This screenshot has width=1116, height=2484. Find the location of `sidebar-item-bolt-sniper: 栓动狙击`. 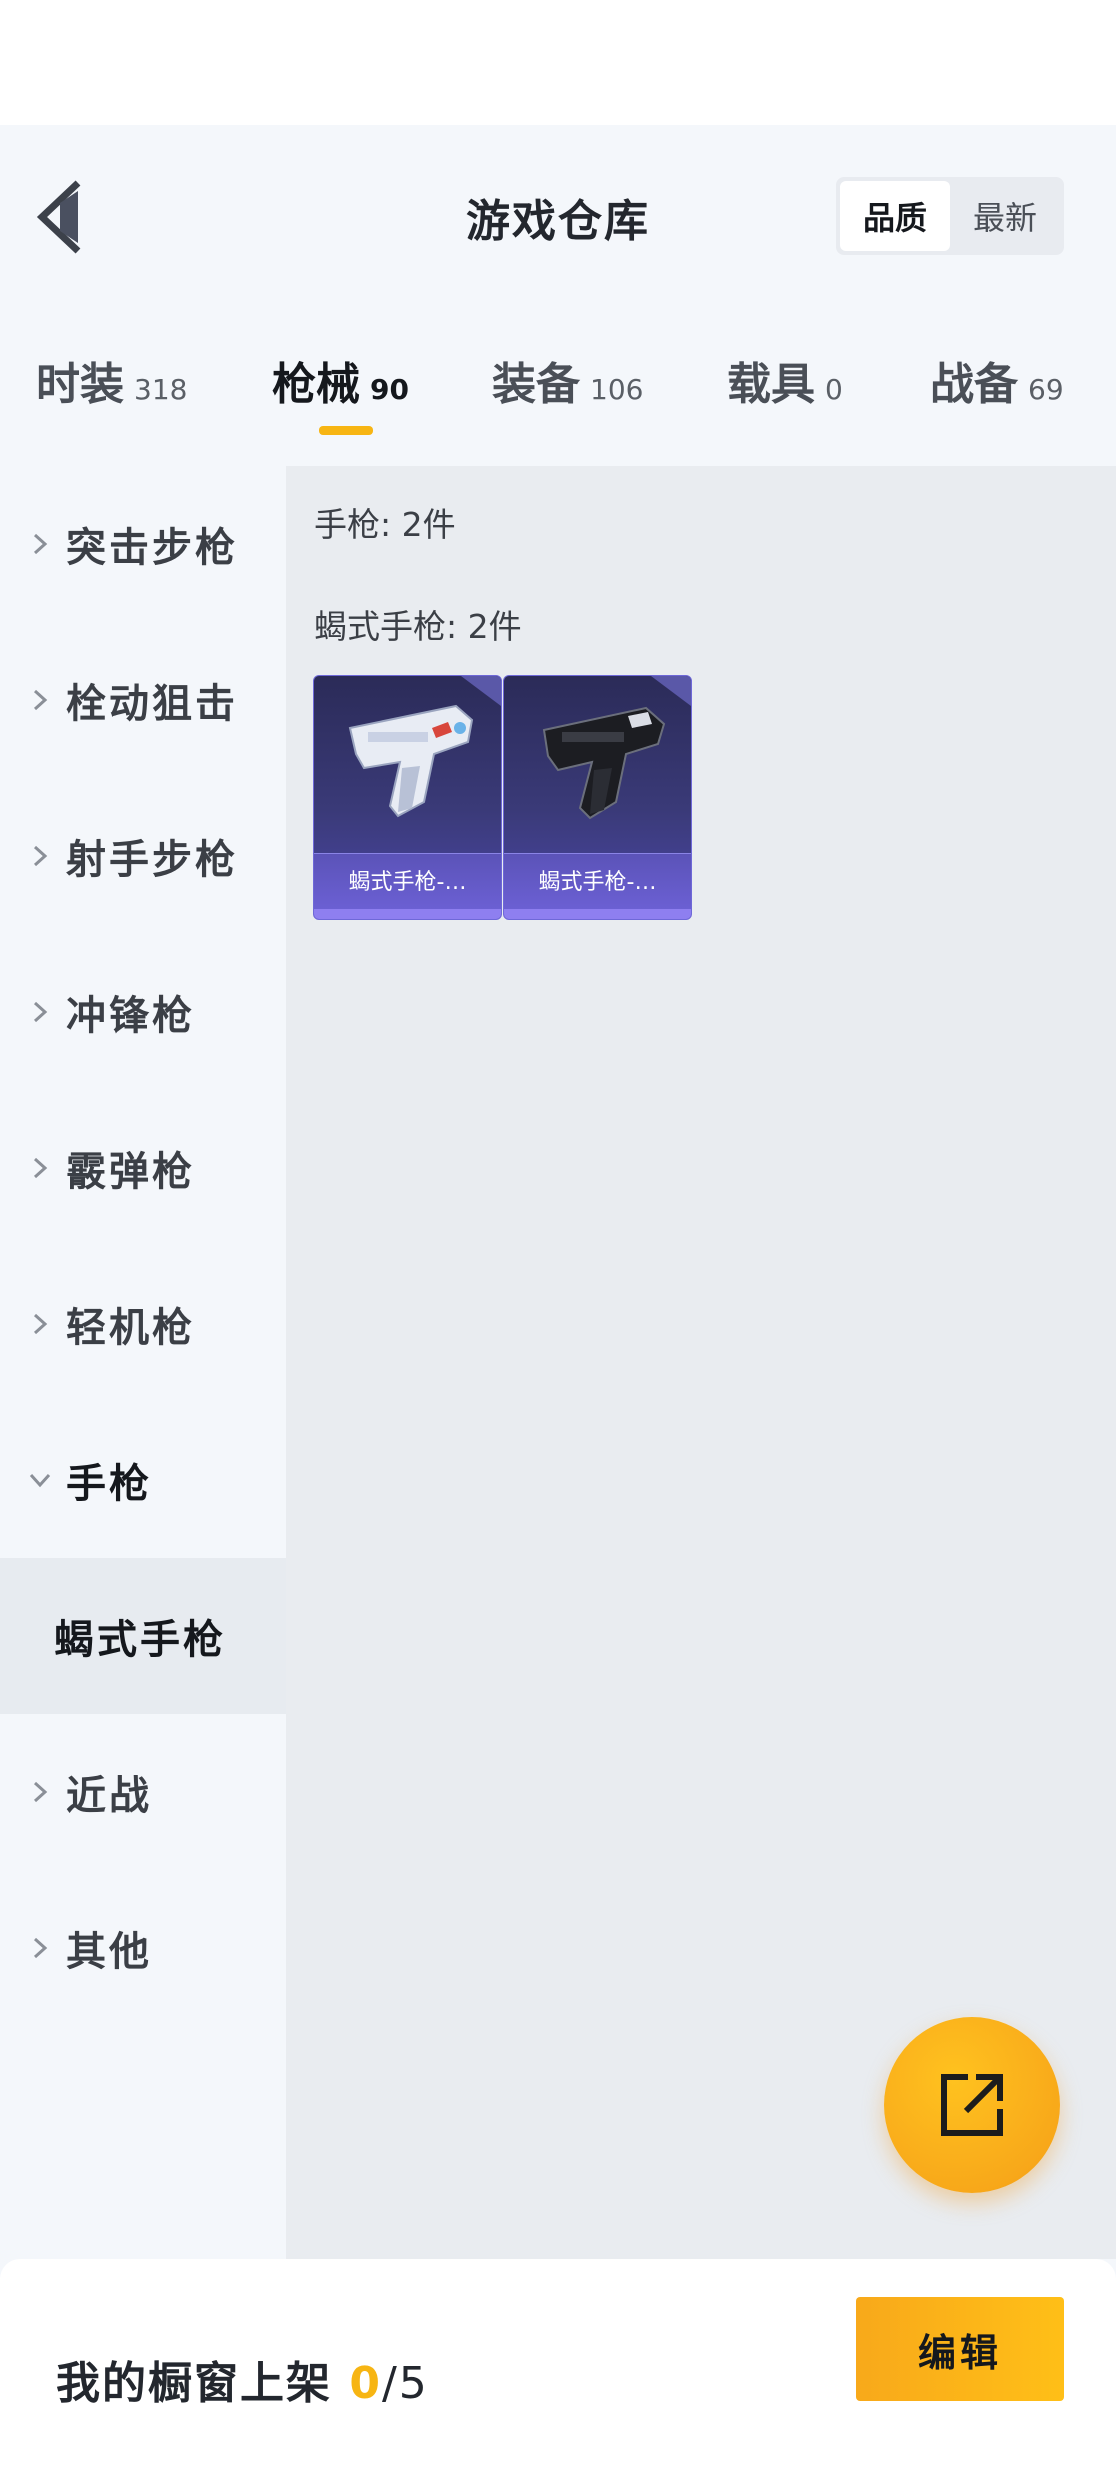

sidebar-item-bolt-sniper: 栓动狙击 is located at coordinates (143, 700).